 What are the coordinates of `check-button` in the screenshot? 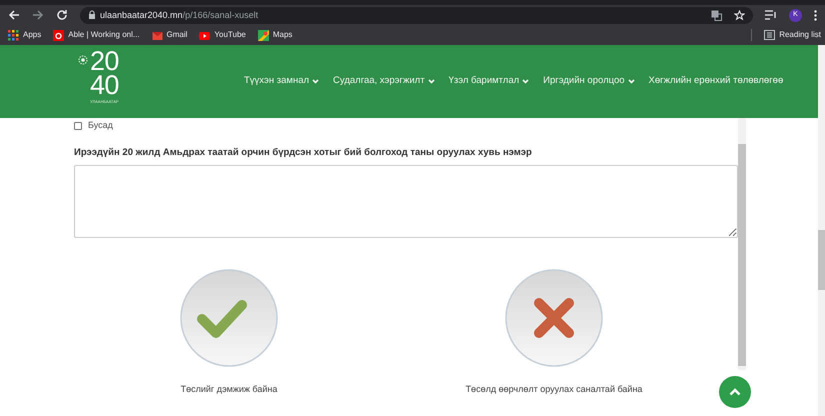 It's located at (229, 318).